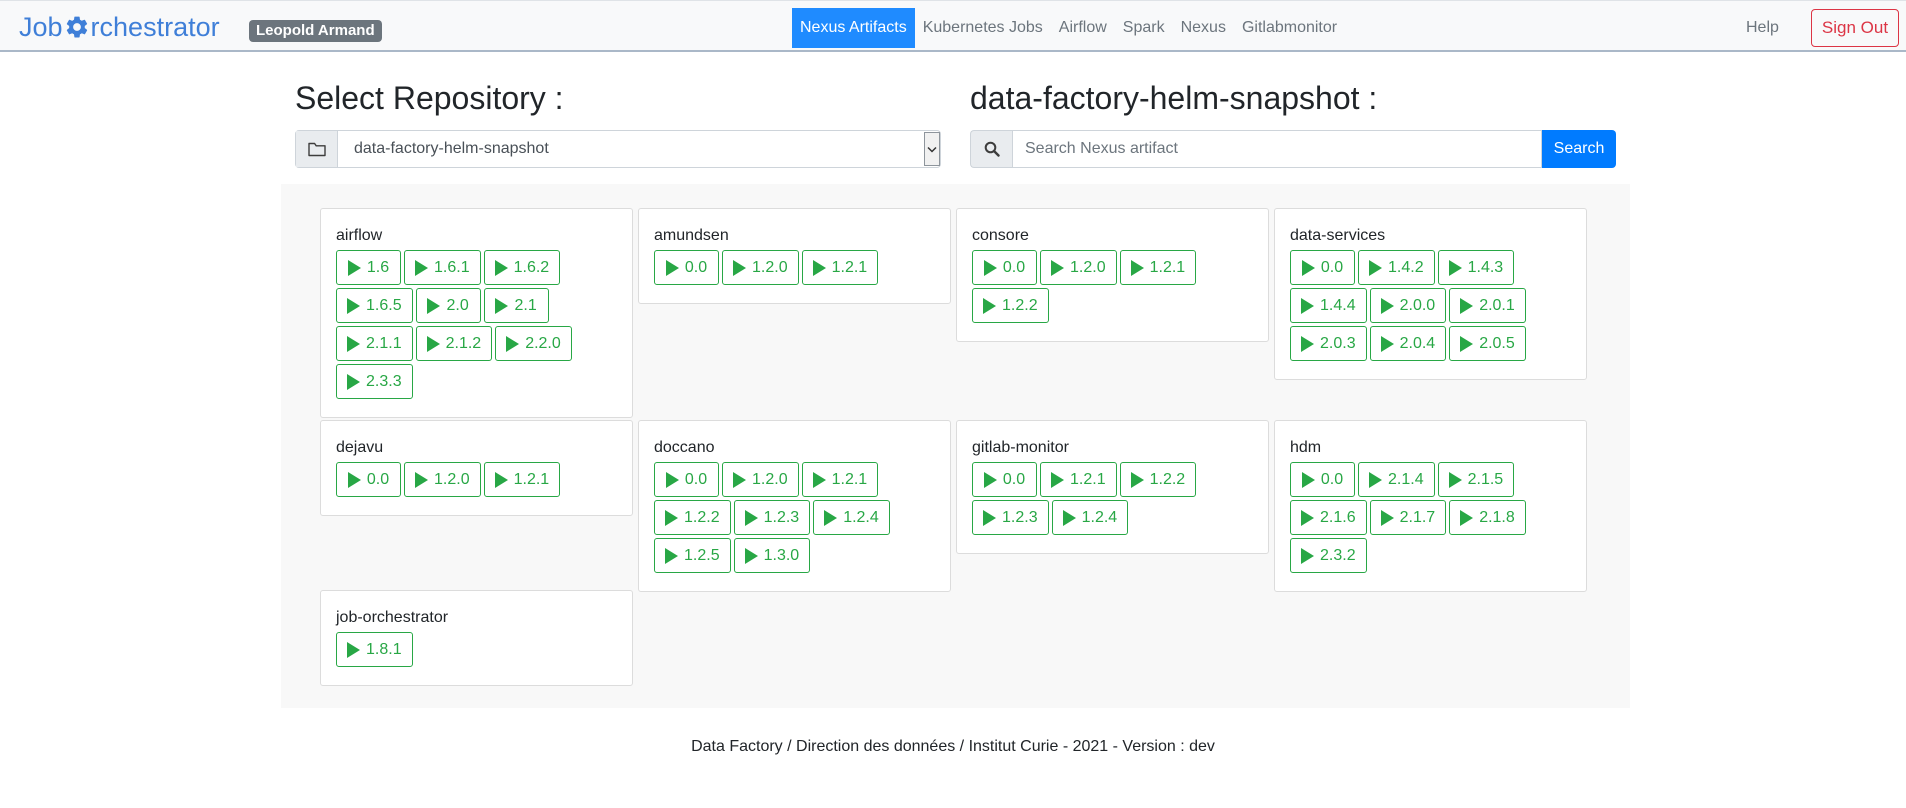  Describe the element at coordinates (1579, 149) in the screenshot. I see `search-button: Search` at that location.